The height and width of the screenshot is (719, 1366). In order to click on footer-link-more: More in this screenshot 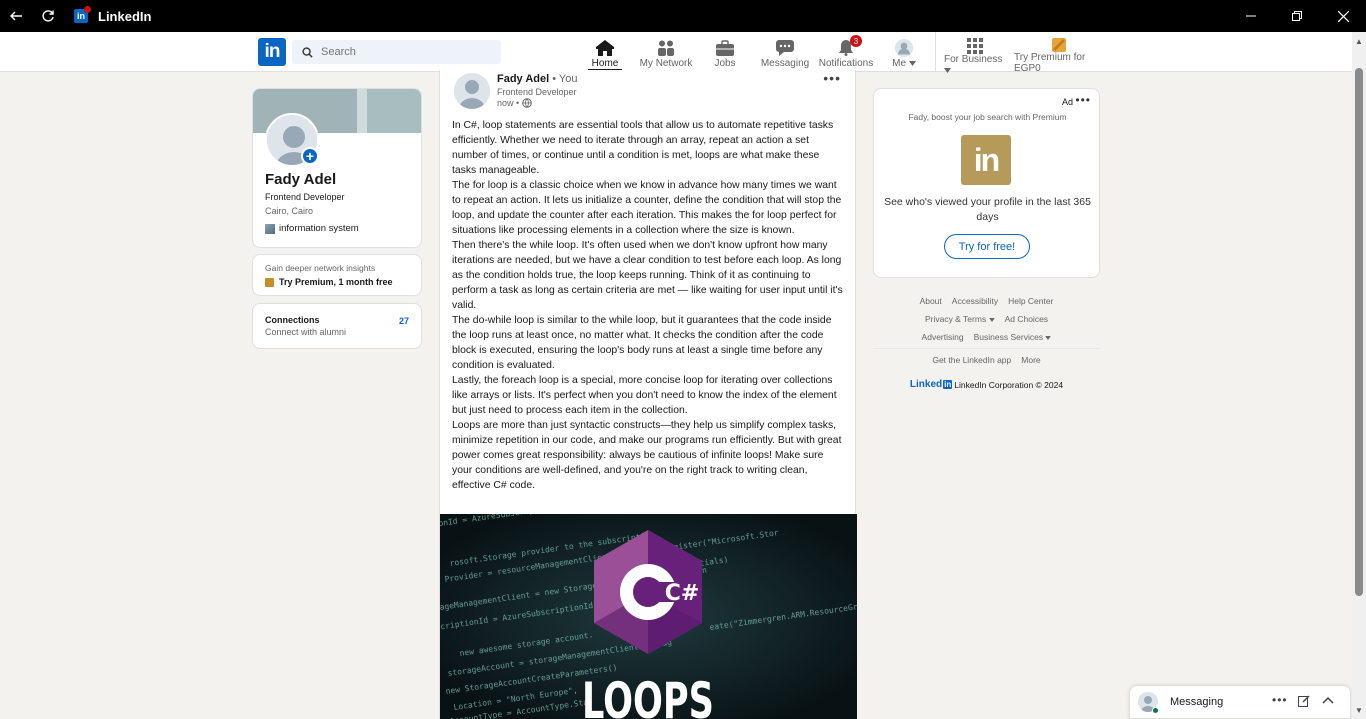, I will do `click(1030, 360)`.